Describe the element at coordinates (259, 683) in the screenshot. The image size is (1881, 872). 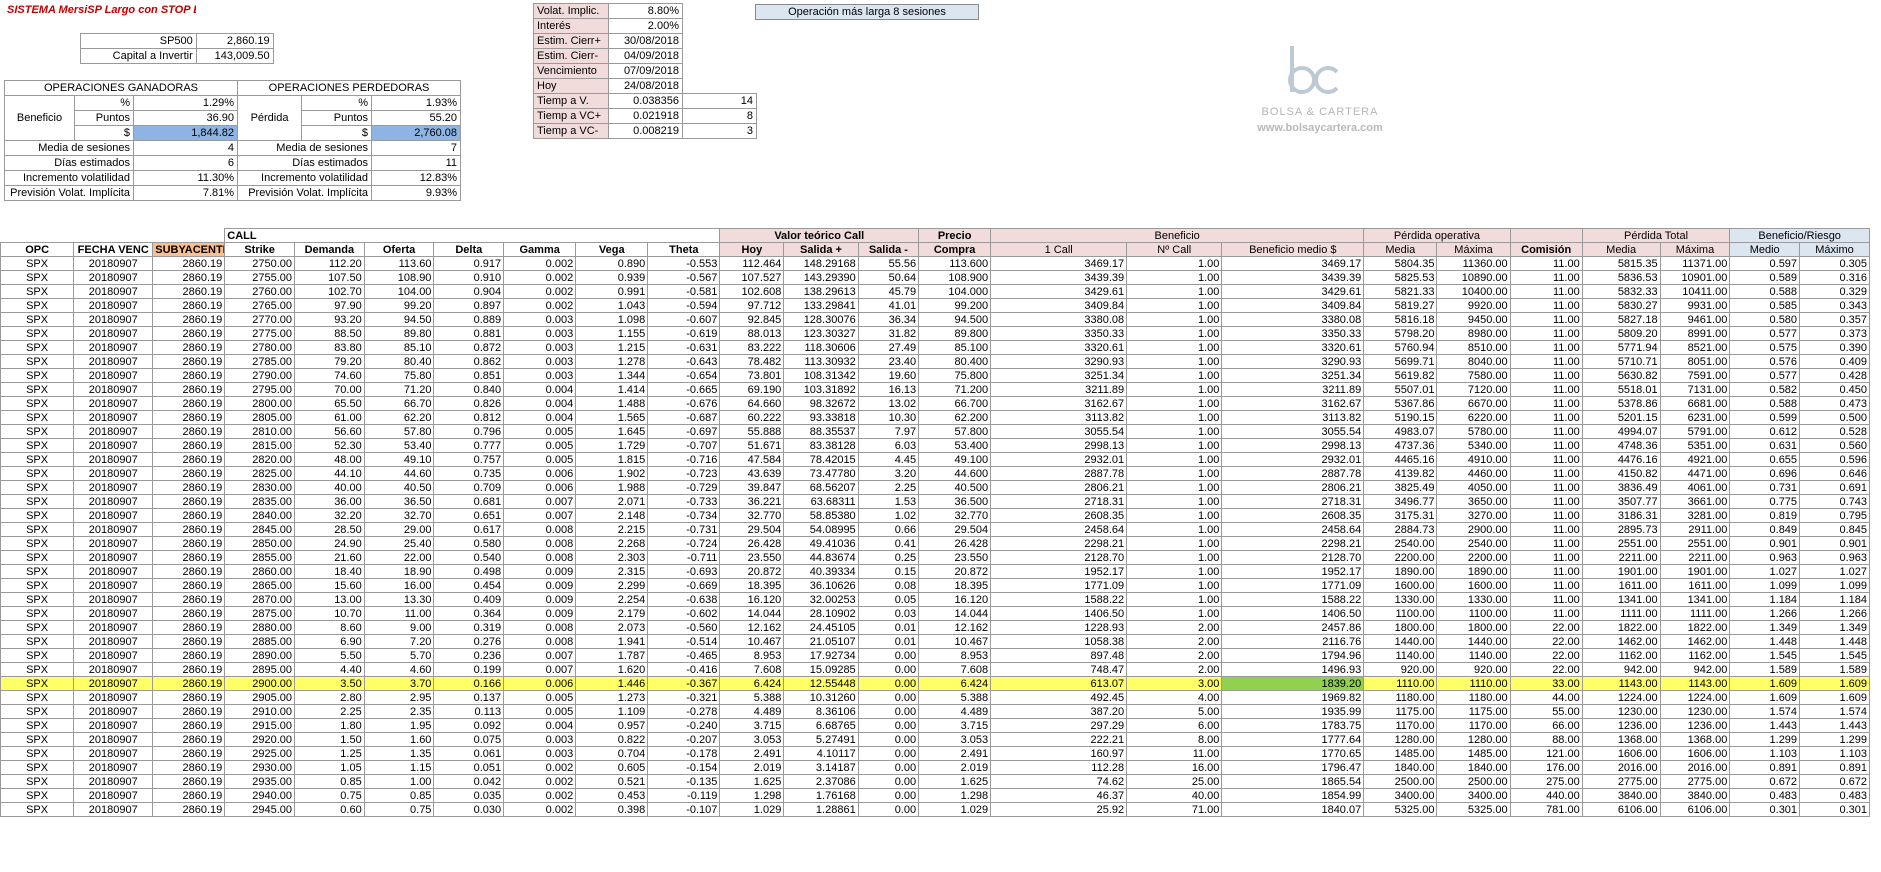
I see `table-cell: 2900.00` at that location.